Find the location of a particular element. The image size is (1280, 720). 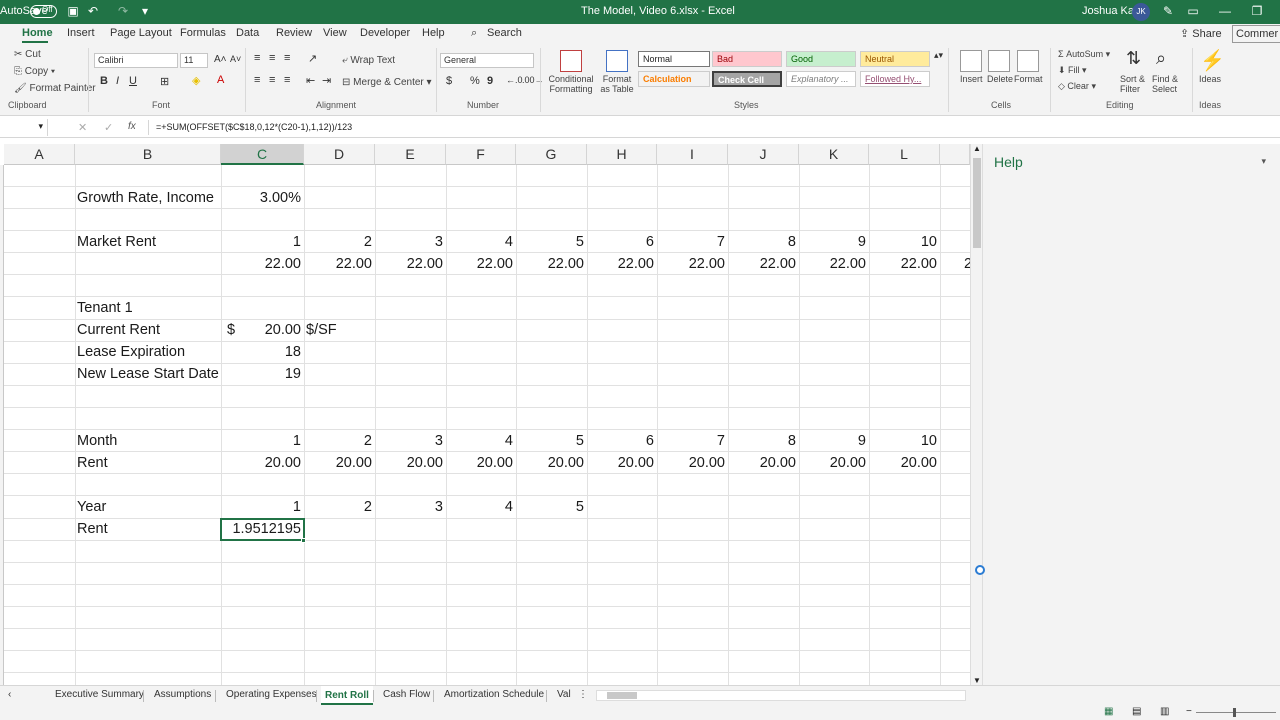

tab-formulas: Formulas is located at coordinates (203, 33).